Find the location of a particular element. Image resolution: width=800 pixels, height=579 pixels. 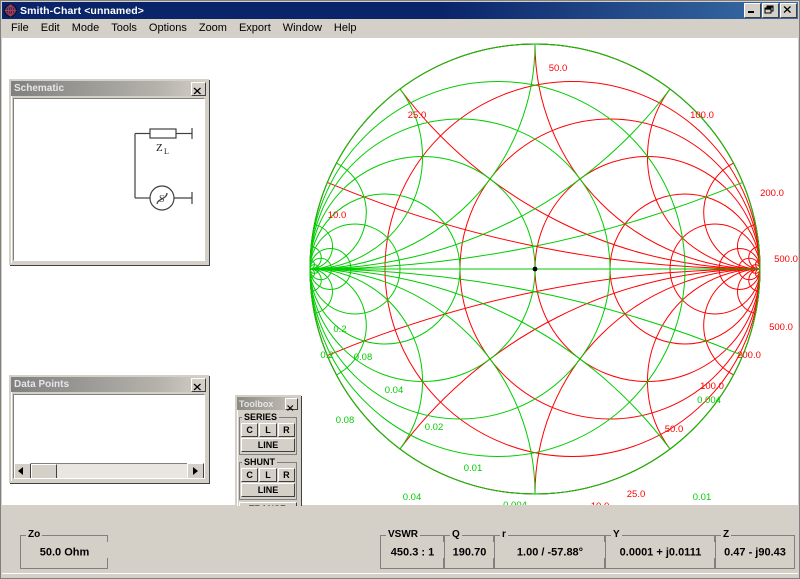

q-field: Q 190.70 is located at coordinates (469, 549).